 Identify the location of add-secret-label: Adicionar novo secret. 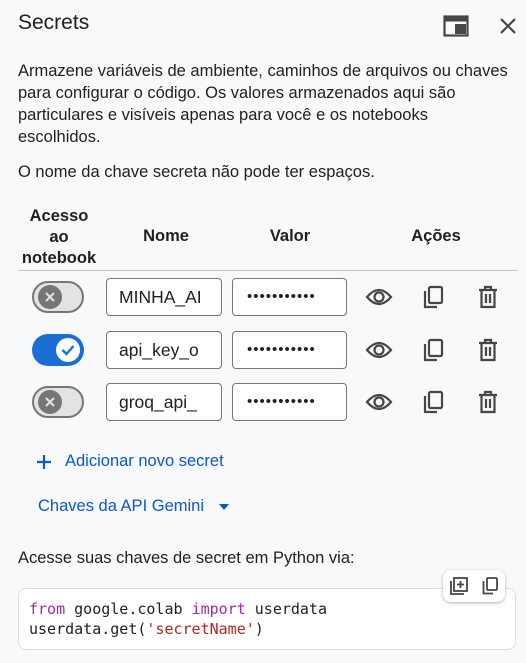
(144, 461).